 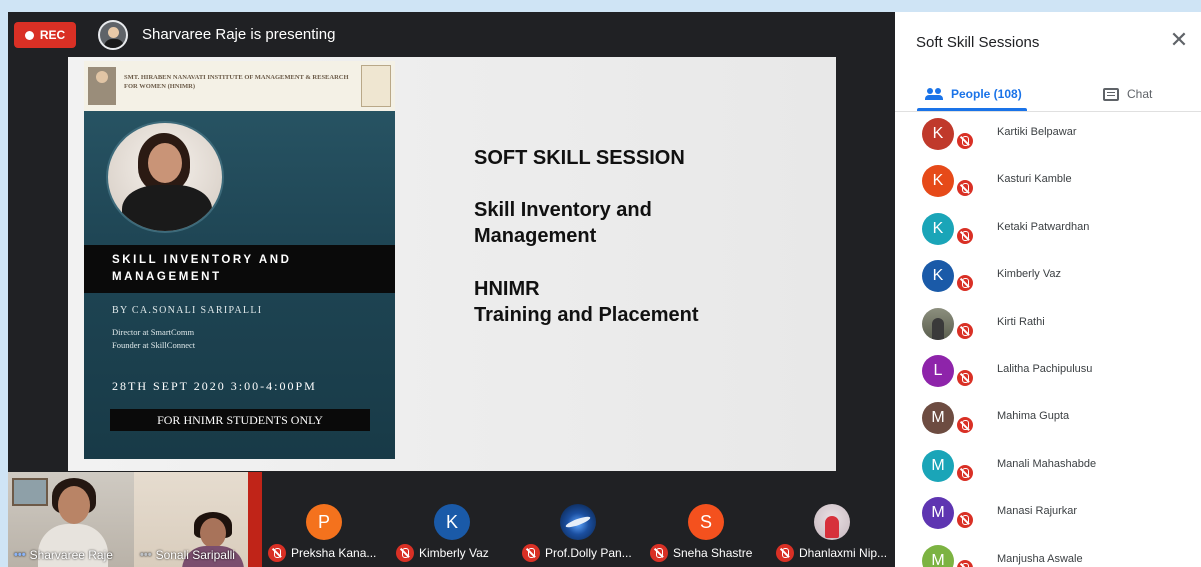 I want to click on tile-name: Sonali Saripalli, so click(x=195, y=555).